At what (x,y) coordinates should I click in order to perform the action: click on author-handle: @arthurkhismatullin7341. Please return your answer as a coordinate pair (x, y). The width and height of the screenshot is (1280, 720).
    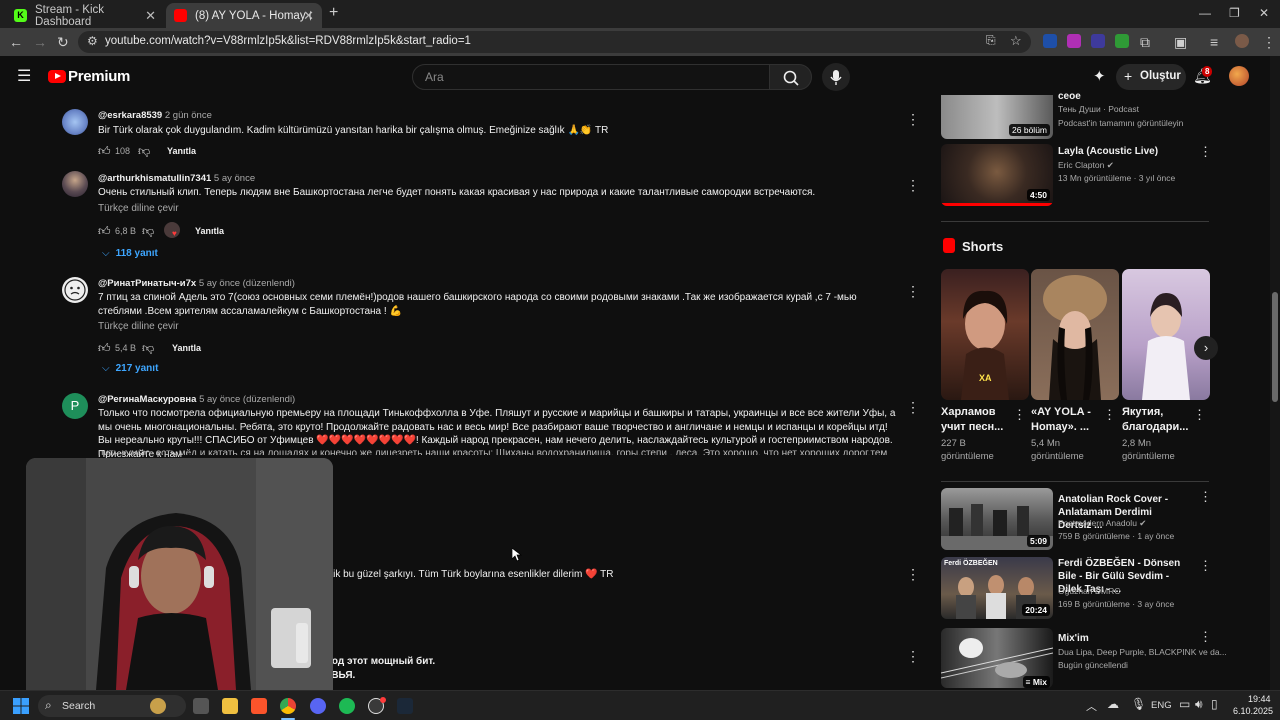
    Looking at the image, I should click on (154, 178).